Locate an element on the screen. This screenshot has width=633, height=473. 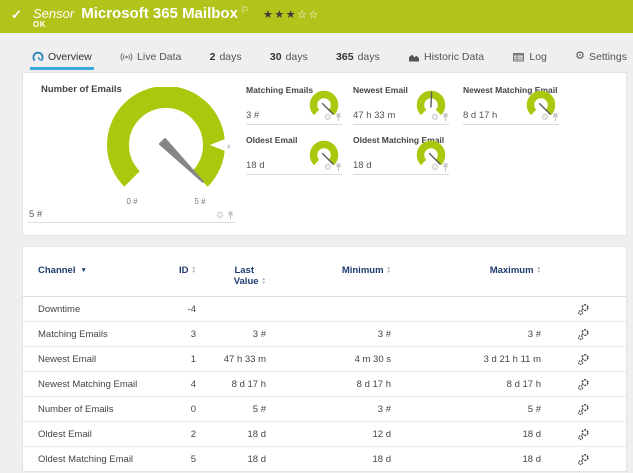
maximum-cell: 18 d is located at coordinates (532, 459).